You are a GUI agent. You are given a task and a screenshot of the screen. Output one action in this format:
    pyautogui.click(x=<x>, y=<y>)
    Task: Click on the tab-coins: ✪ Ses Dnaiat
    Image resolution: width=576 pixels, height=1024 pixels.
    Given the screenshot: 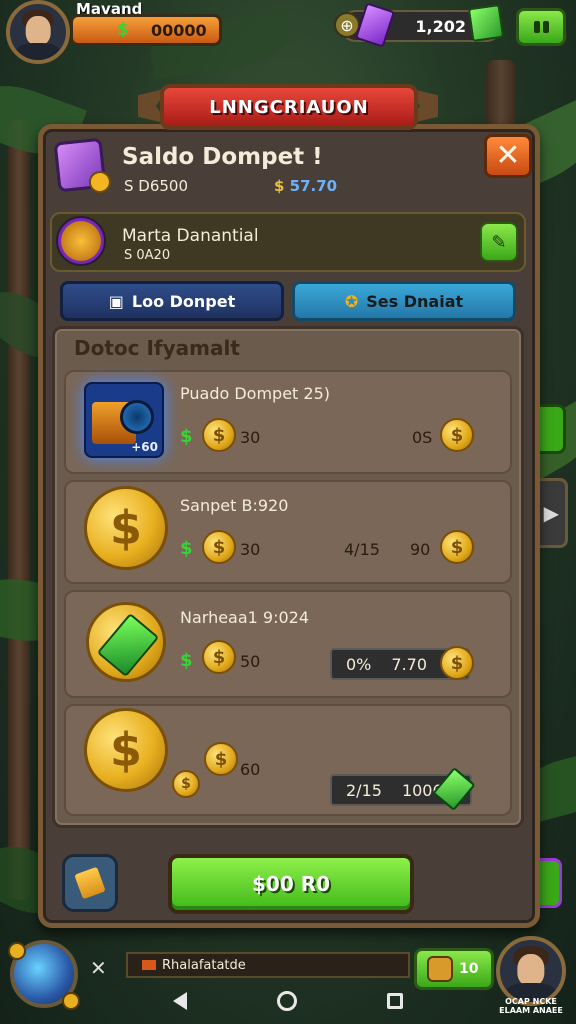 What is the action you would take?
    pyautogui.click(x=404, y=301)
    